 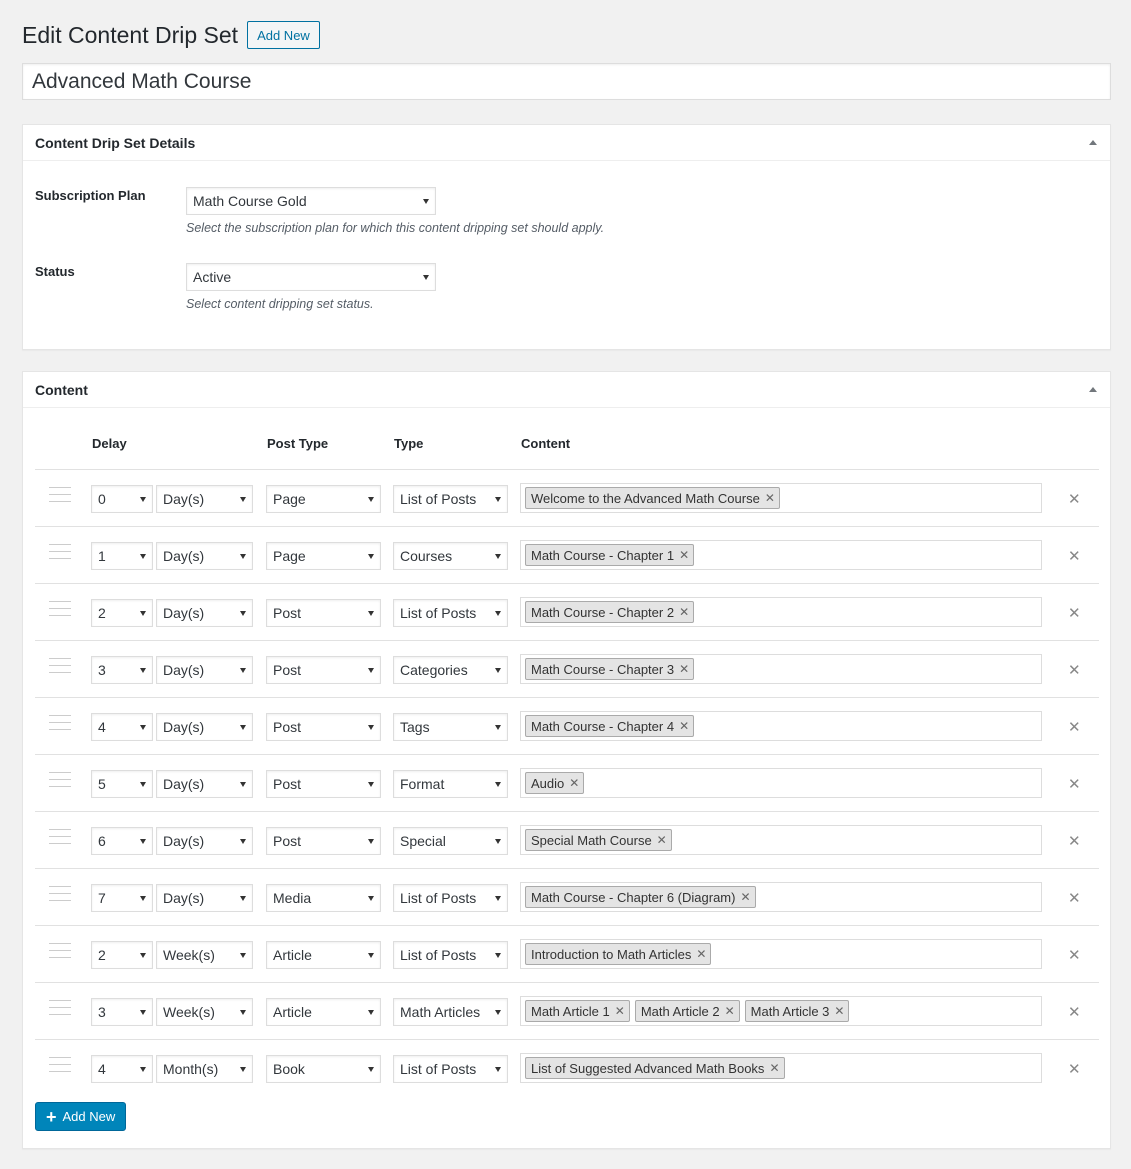 What do you see at coordinates (450, 841) in the screenshot?
I see `type-select: Special` at bounding box center [450, 841].